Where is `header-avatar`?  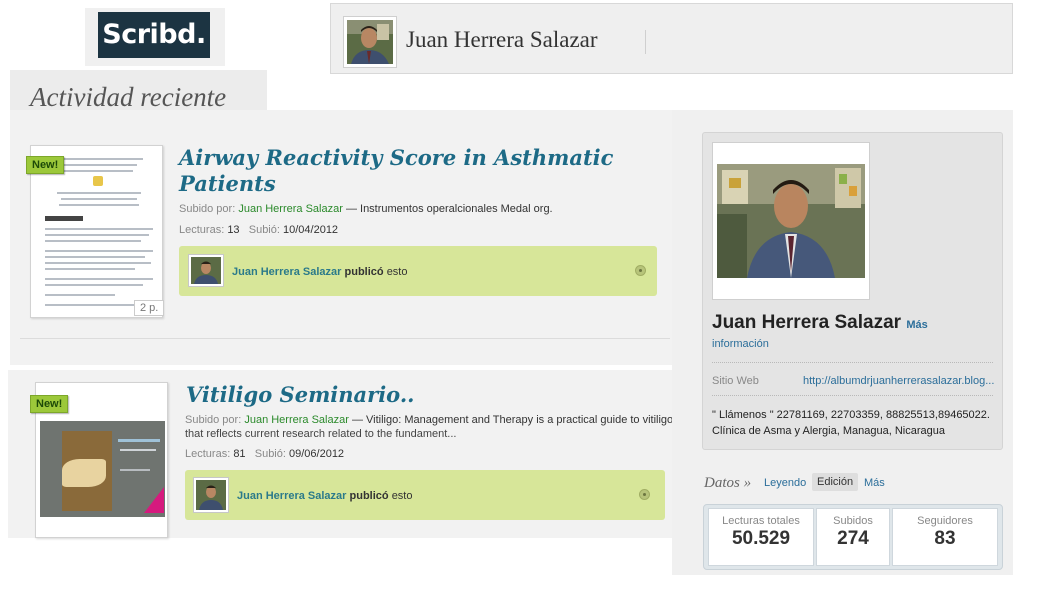 header-avatar is located at coordinates (370, 42).